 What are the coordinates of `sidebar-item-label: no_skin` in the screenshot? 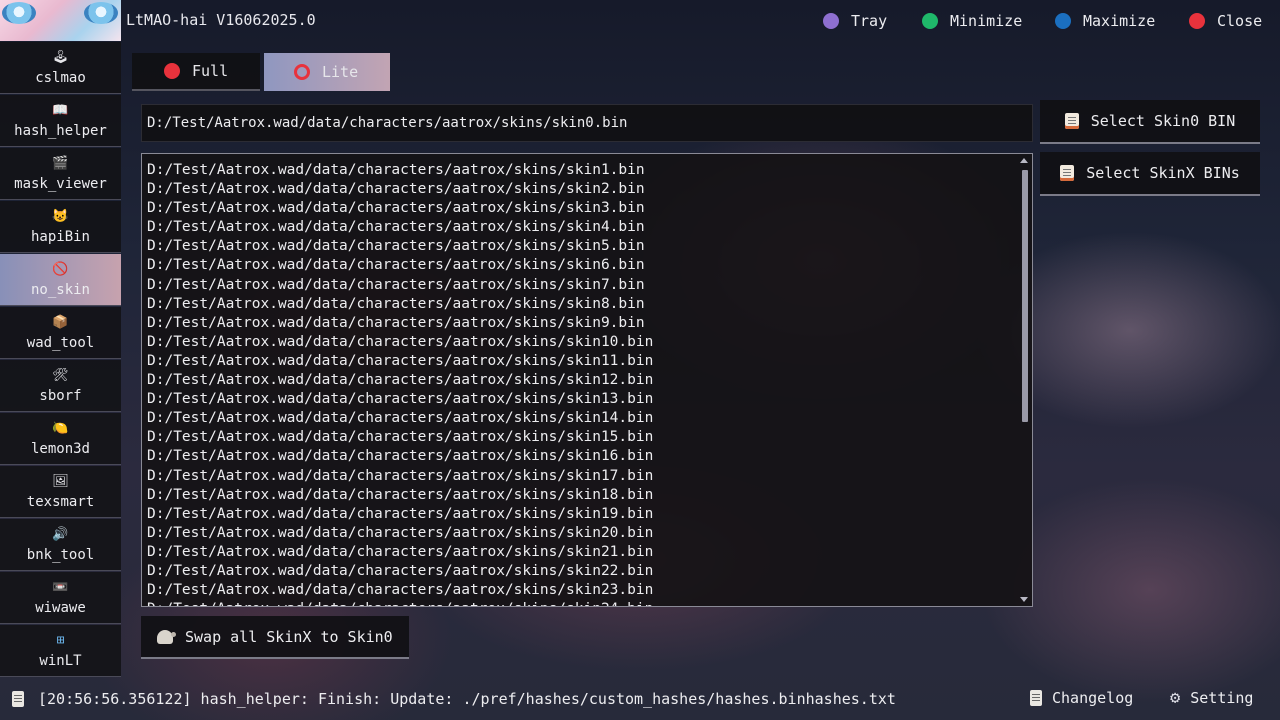 It's located at (60, 289).